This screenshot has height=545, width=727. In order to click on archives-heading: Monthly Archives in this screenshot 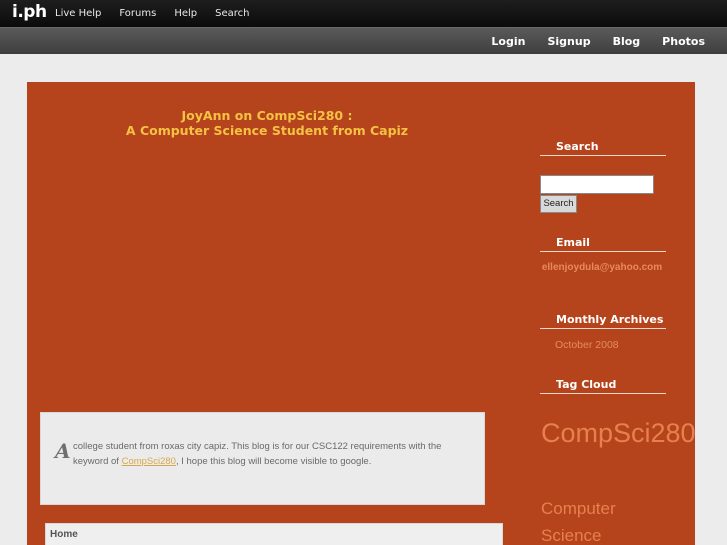, I will do `click(603, 321)`.